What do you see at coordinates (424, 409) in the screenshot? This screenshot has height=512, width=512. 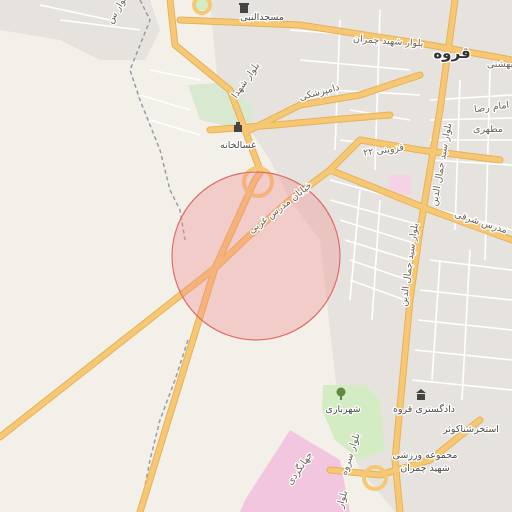 I see `poi-label-courthouse: دادگستری قروه` at bounding box center [424, 409].